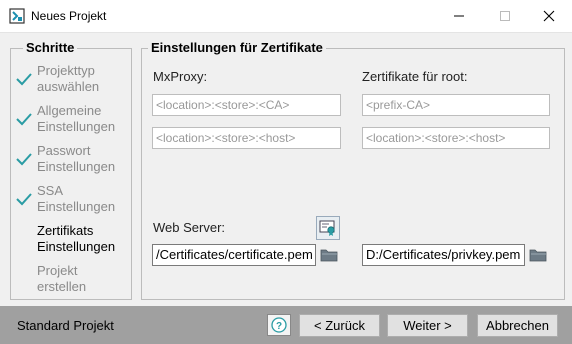  Describe the element at coordinates (234, 255) in the screenshot. I see `webserver-certificate-input: /Certificates/certificate.pem` at that location.